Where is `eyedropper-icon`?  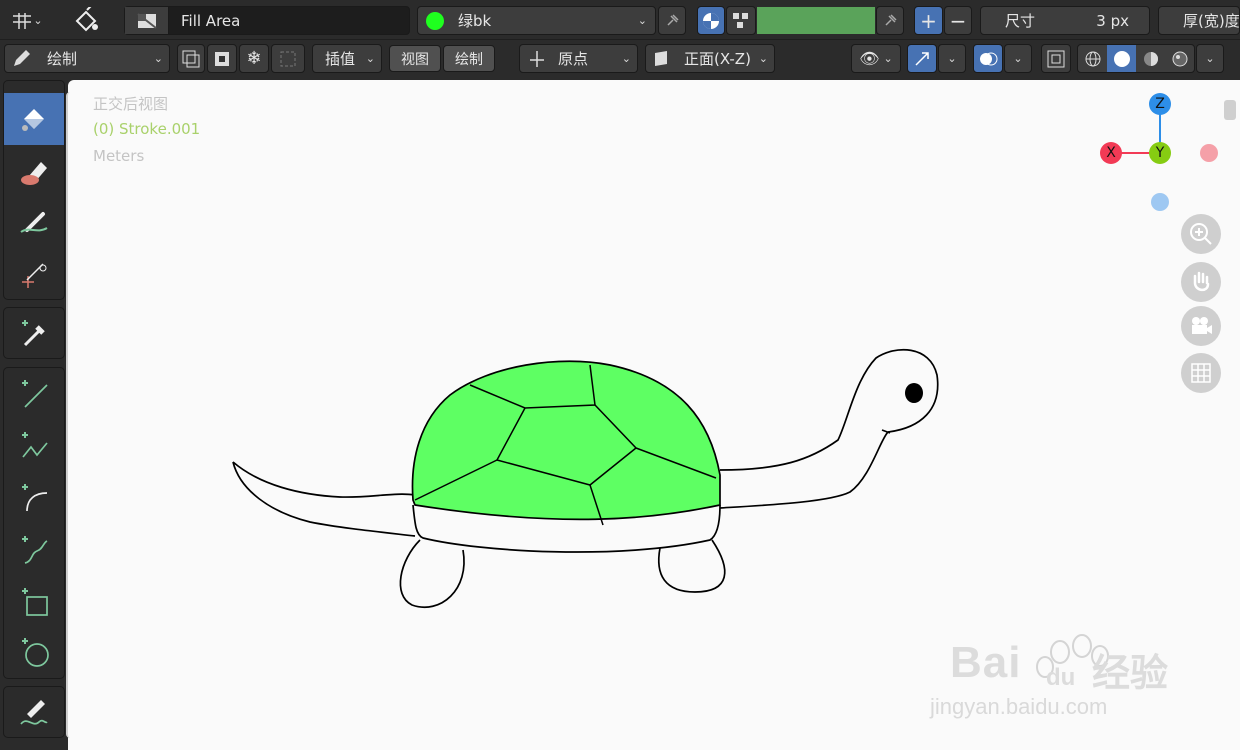
eyedropper-icon is located at coordinates (33, 333).